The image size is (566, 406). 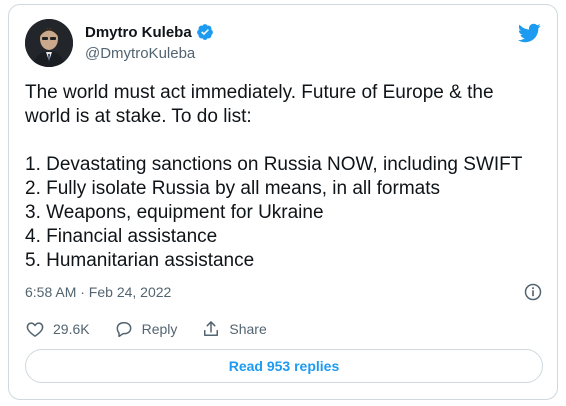 What do you see at coordinates (159, 329) in the screenshot?
I see `reply-label: Reply` at bounding box center [159, 329].